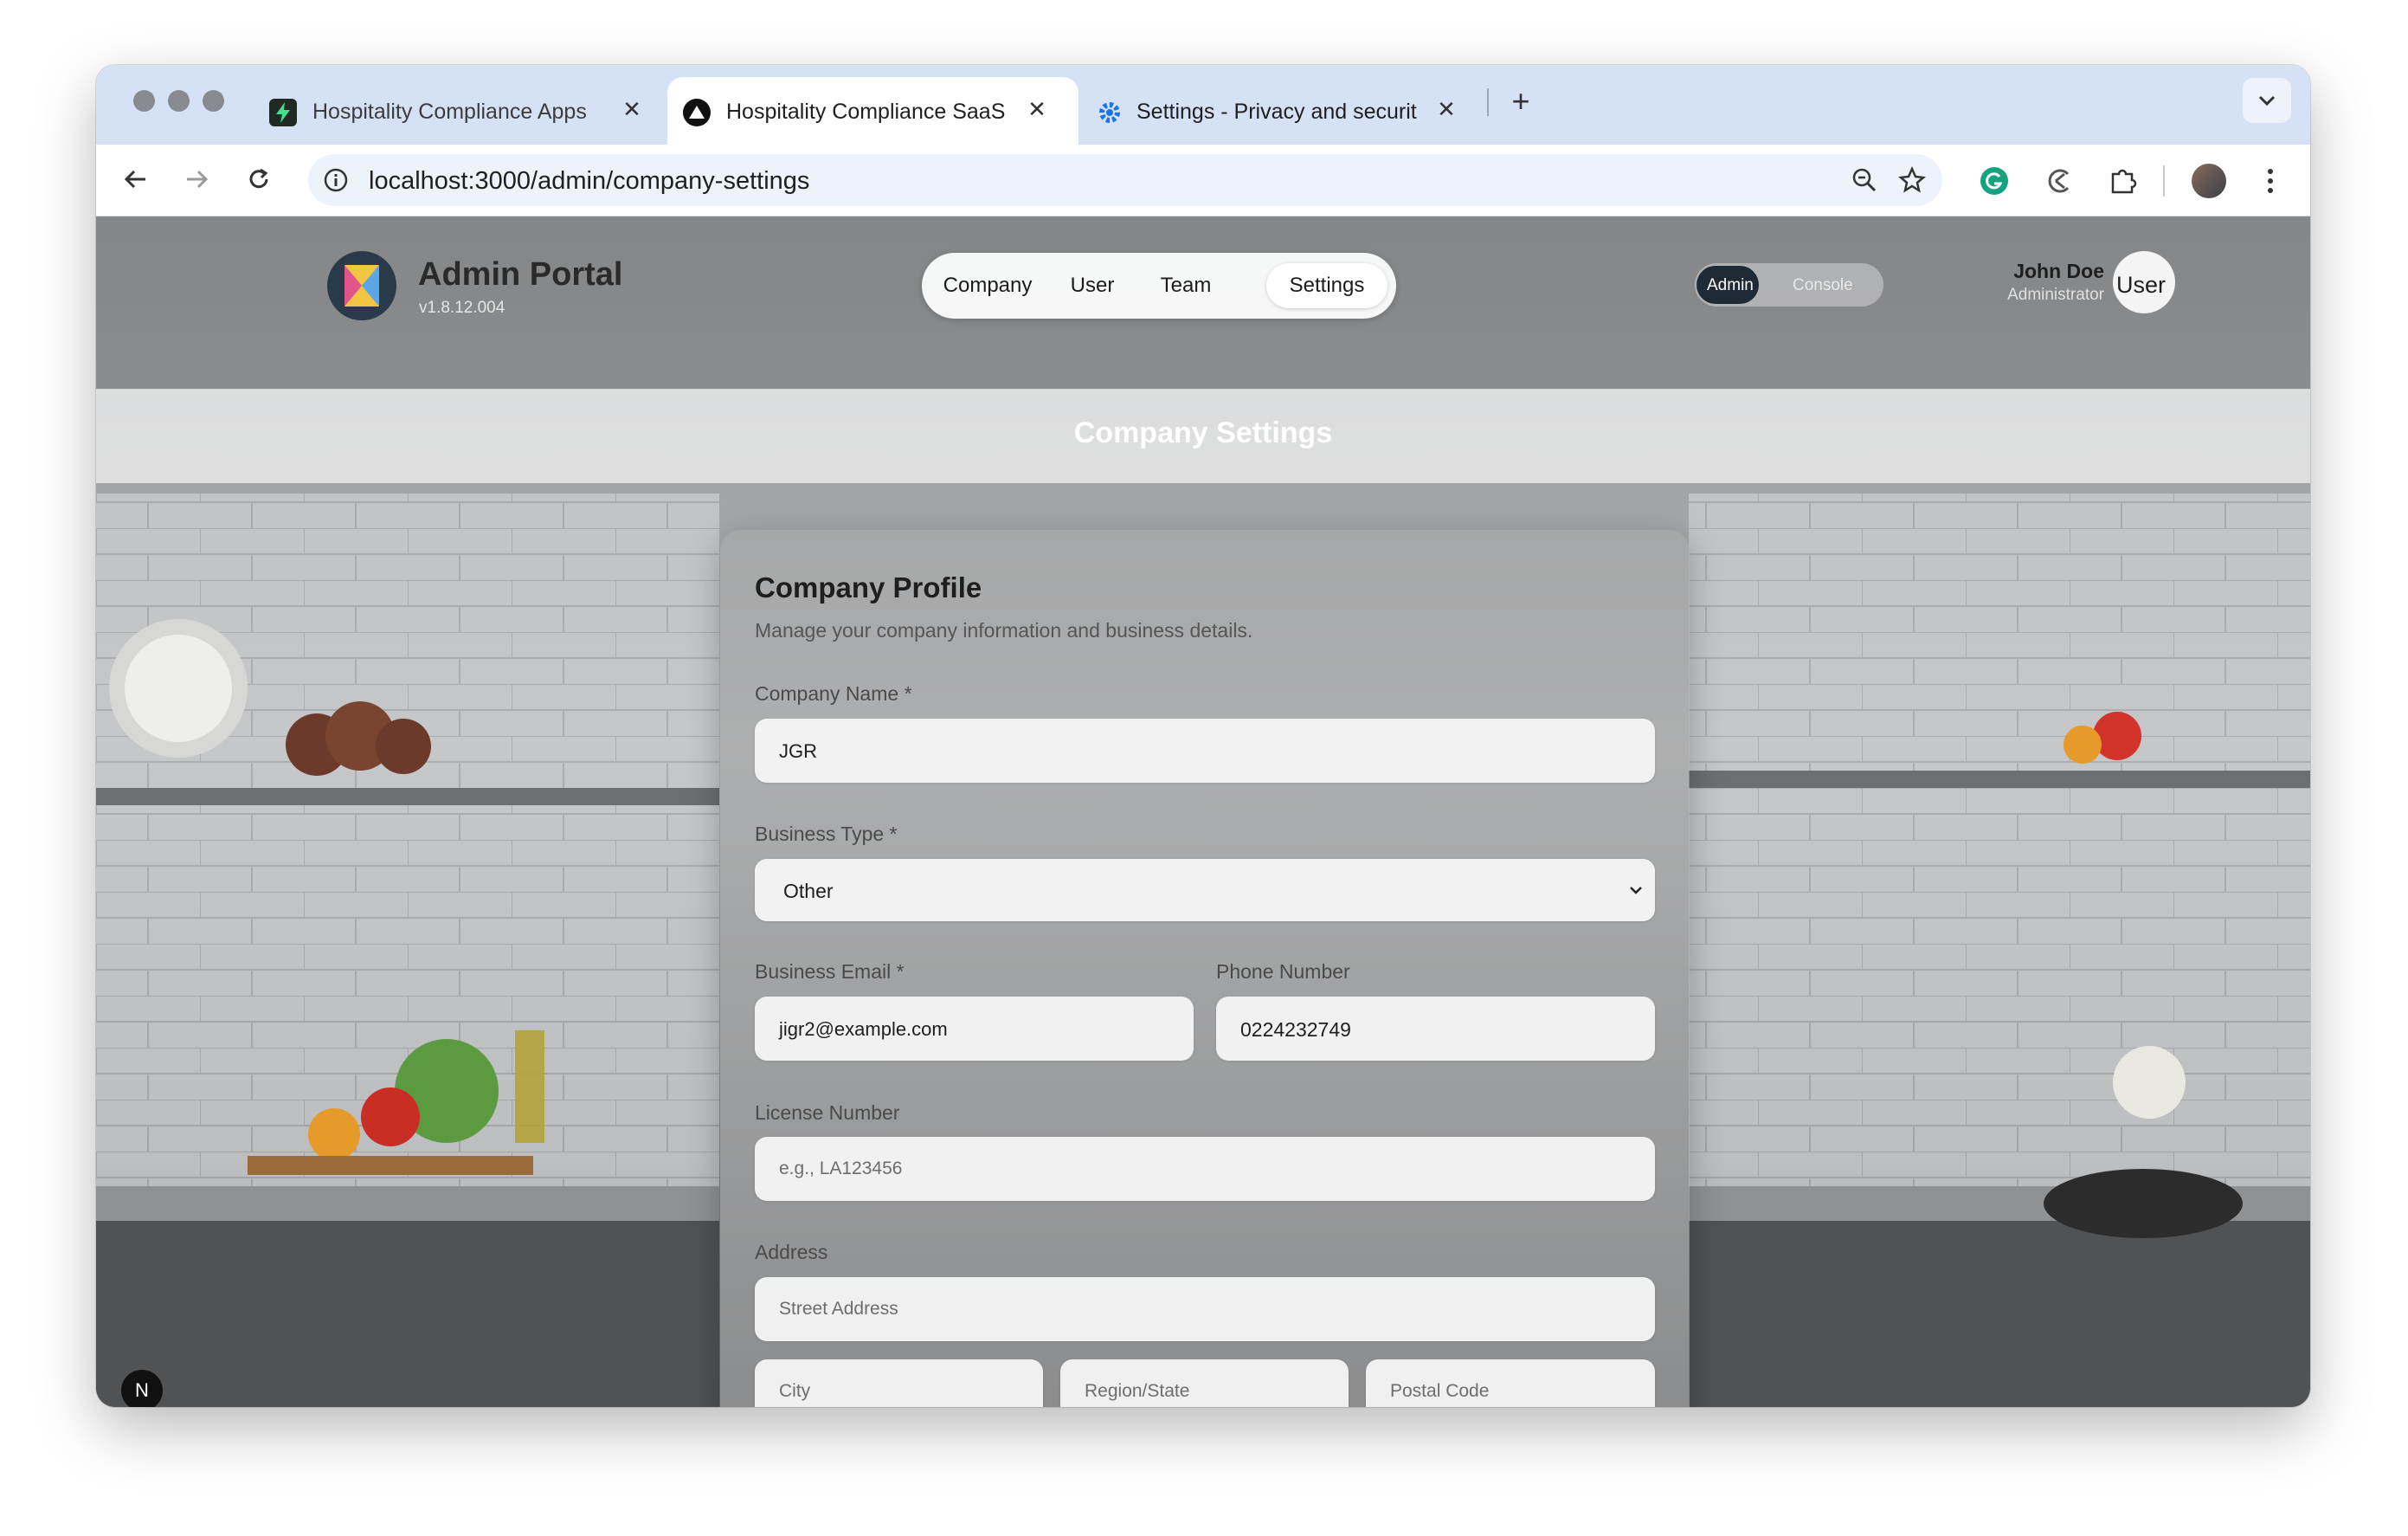 This screenshot has height=1536, width=2408. Describe the element at coordinates (1730, 285) in the screenshot. I see `mode-admin-label: Admin` at that location.